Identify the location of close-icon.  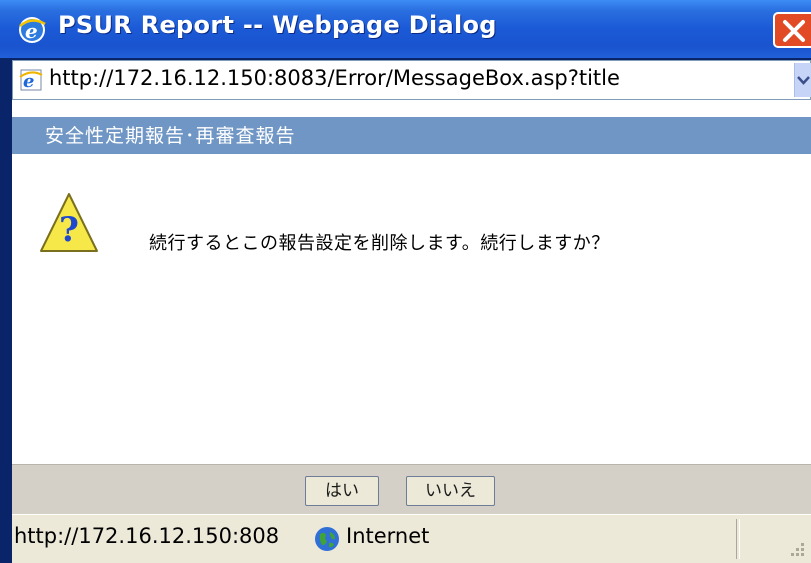
(794, 31).